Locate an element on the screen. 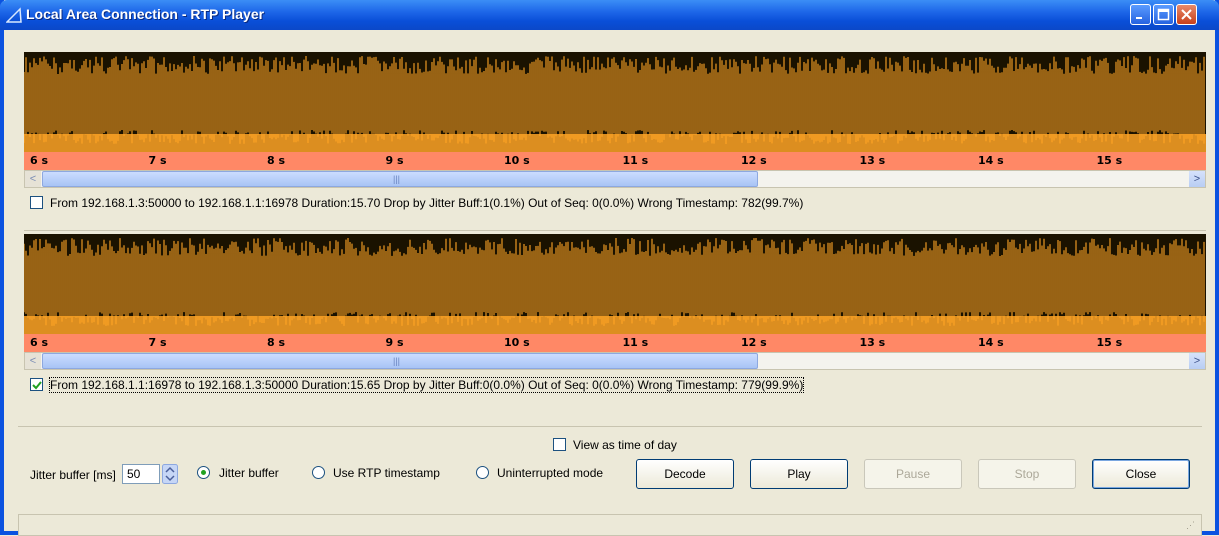 This screenshot has width=1219, height=536. pause-button: Pause is located at coordinates (913, 474).